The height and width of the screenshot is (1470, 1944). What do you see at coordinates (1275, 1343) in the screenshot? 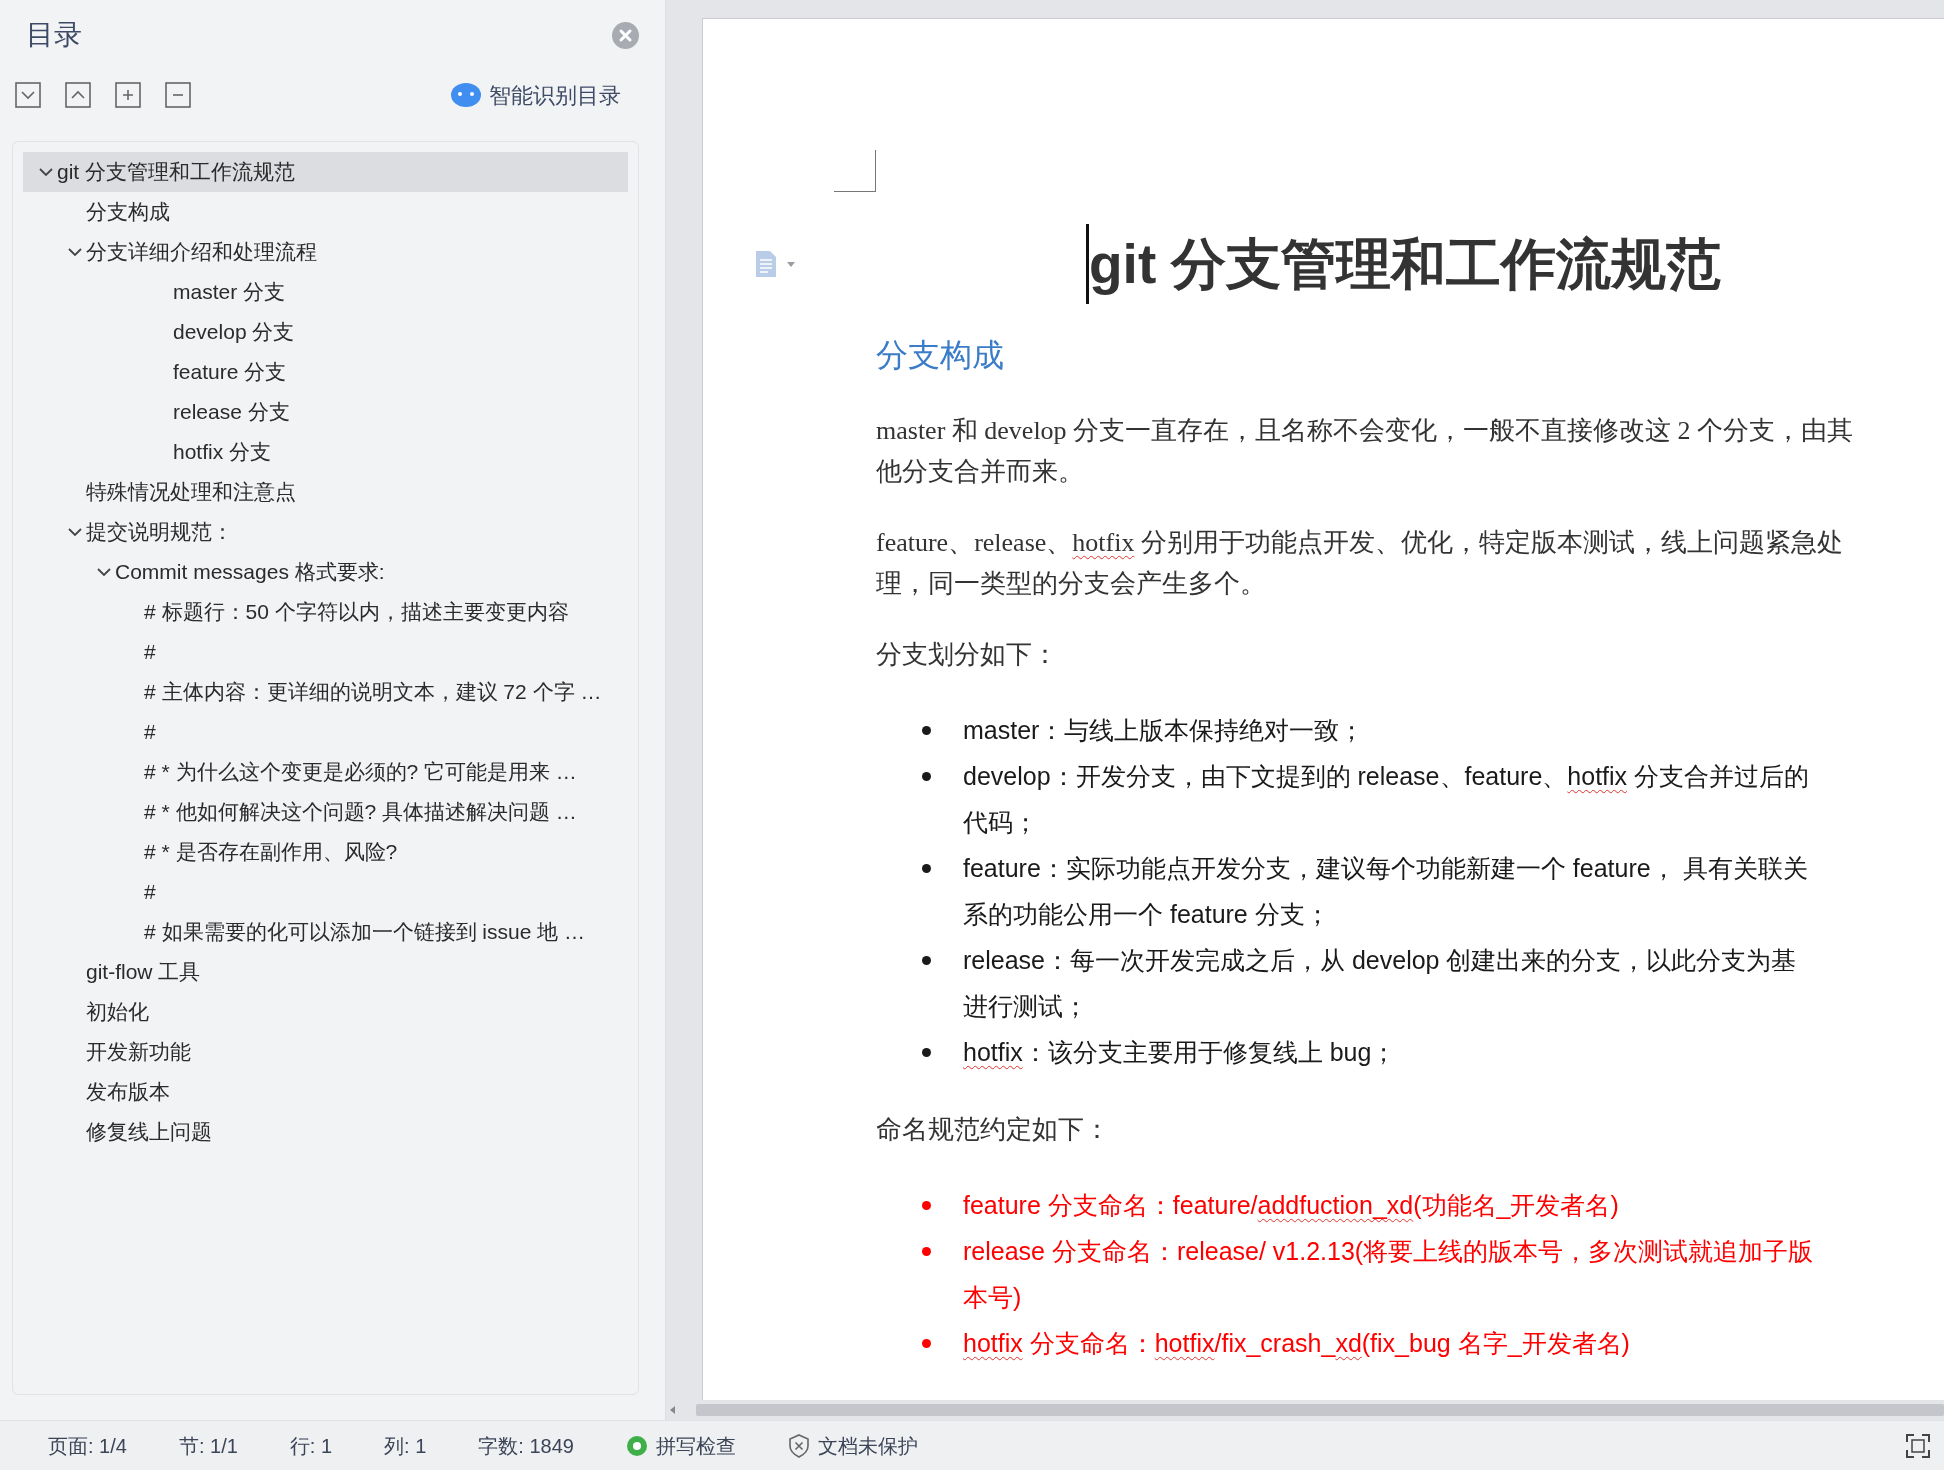
I see `body-text: /fix_crash_` at bounding box center [1275, 1343].